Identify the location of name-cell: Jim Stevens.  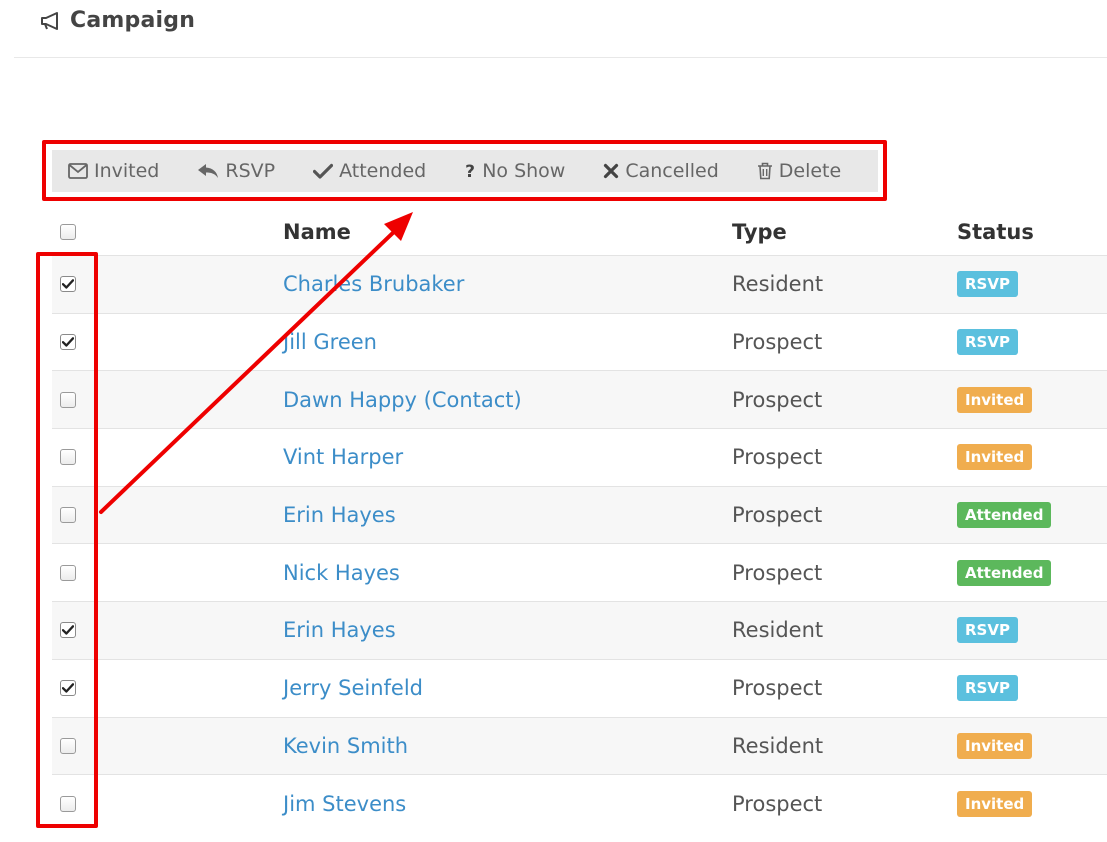
(344, 803).